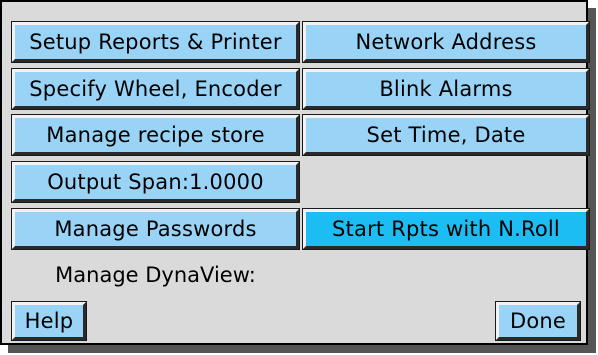  Describe the element at coordinates (155, 182) in the screenshot. I see `output-span-button: Output Span:1.0000` at that location.